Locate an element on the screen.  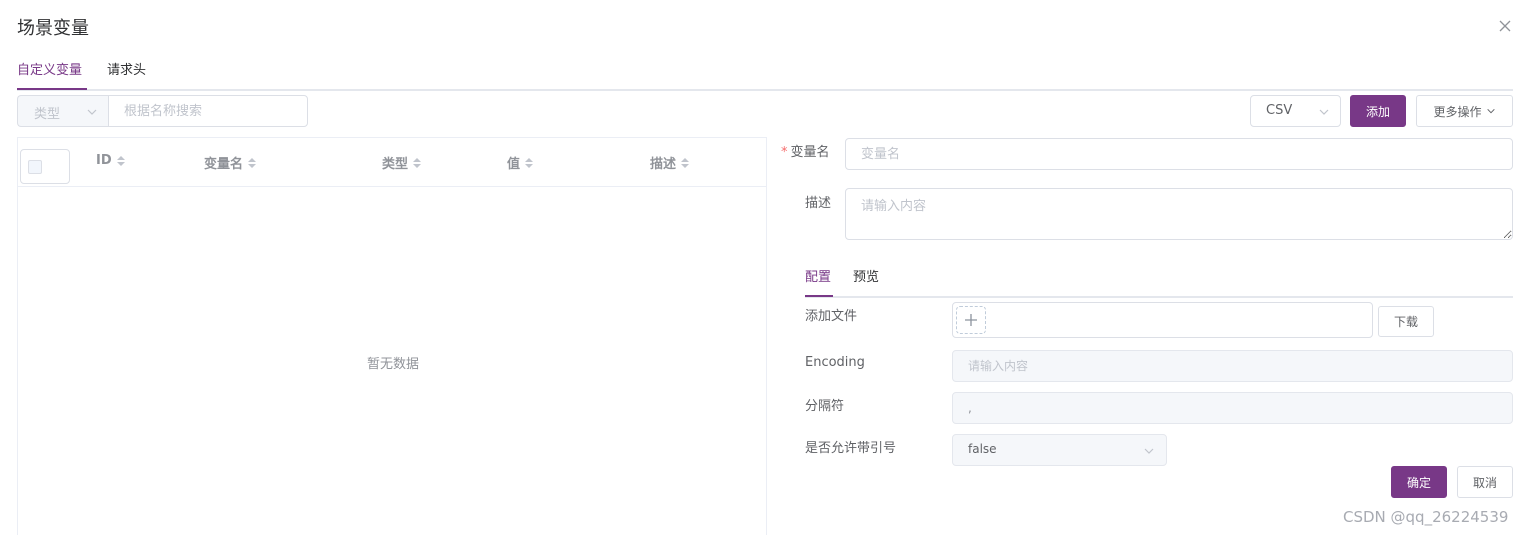
column-header-label: 值 is located at coordinates (514, 164).